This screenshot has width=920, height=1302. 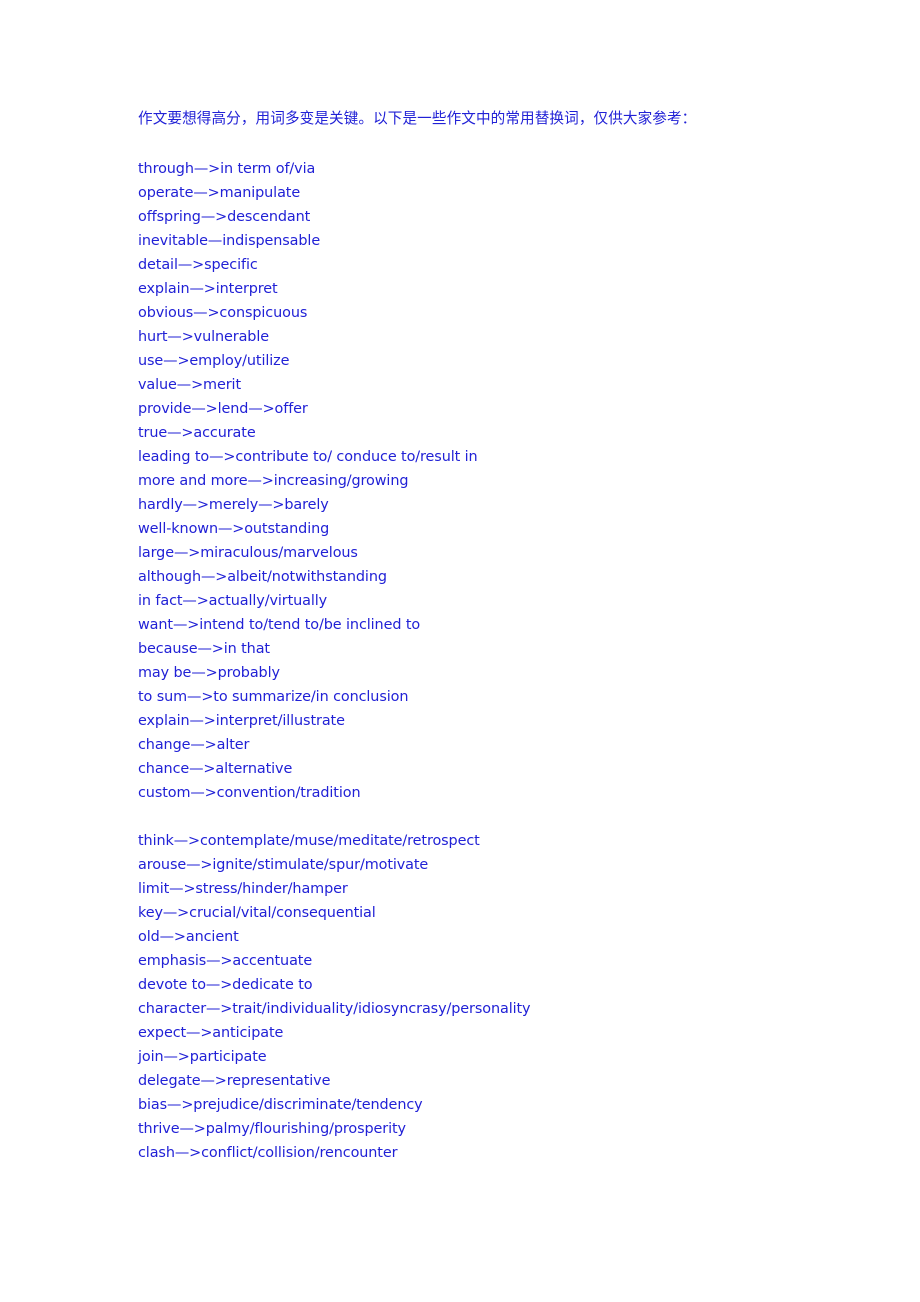 I want to click on substitution-entry: old—>ancient, so click(x=188, y=937).